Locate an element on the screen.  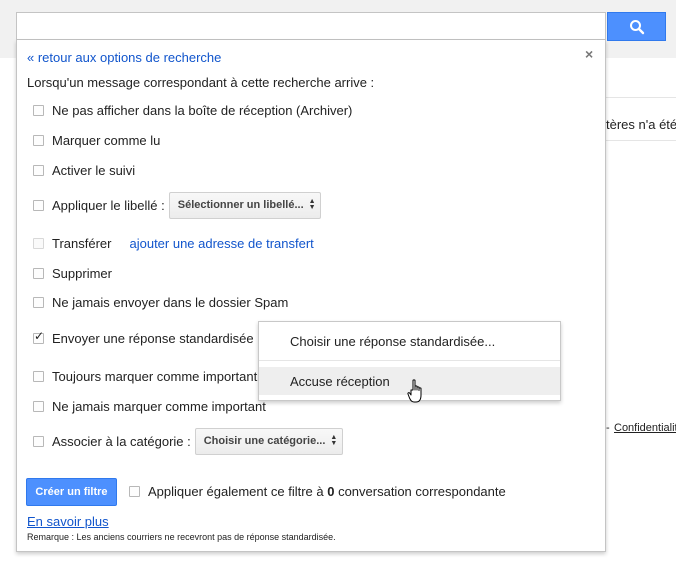
archive-checkbox is located at coordinates (38, 110).